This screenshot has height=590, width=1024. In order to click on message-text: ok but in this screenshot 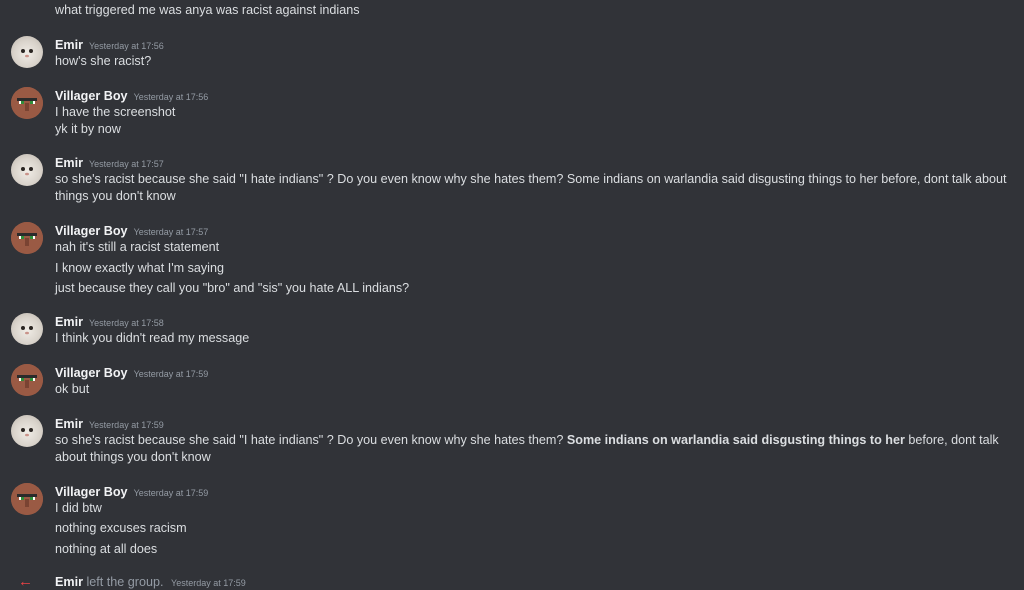, I will do `click(72, 389)`.